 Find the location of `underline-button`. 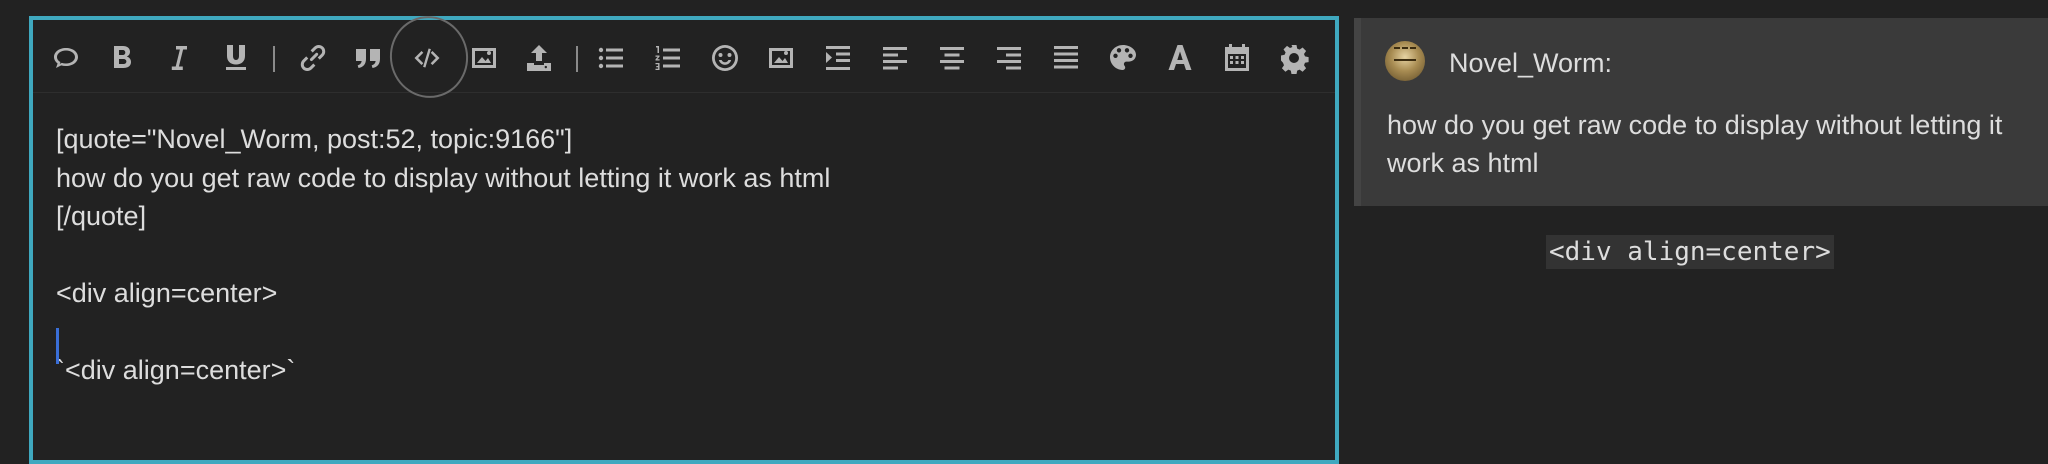

underline-button is located at coordinates (236, 58).